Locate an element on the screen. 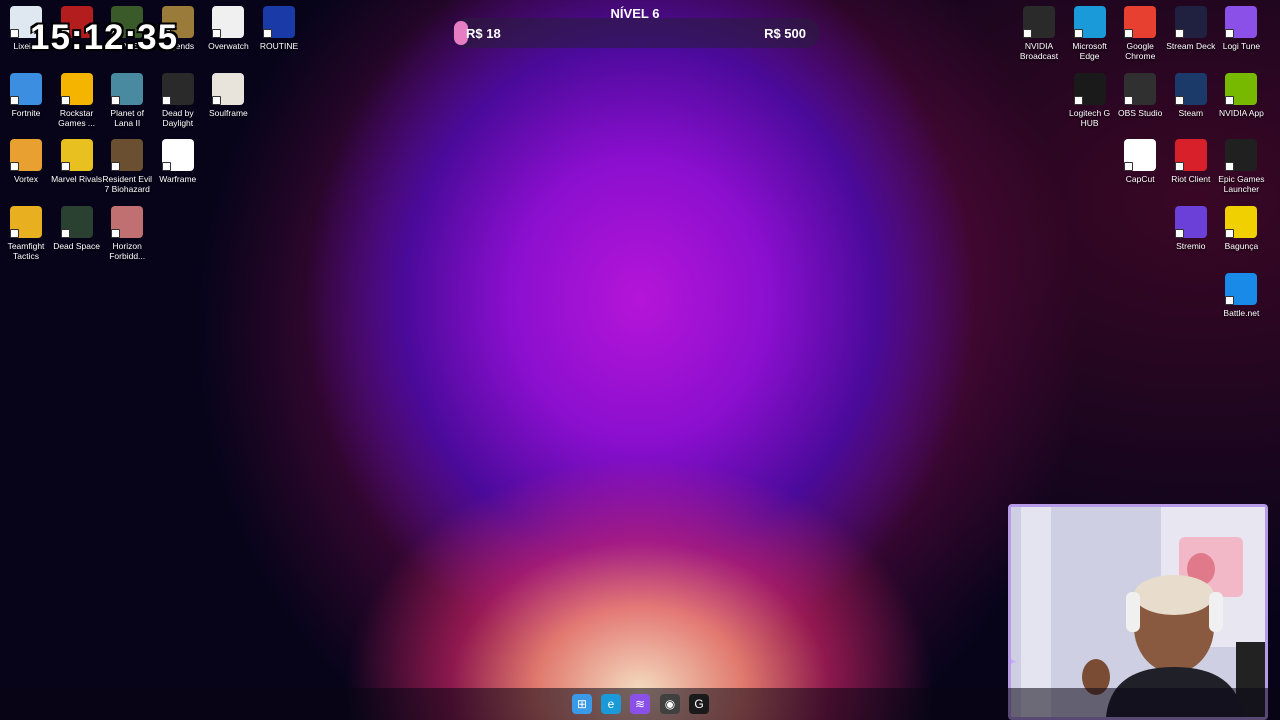 The image size is (1280, 720). stremio-icon is located at coordinates (1190, 222).